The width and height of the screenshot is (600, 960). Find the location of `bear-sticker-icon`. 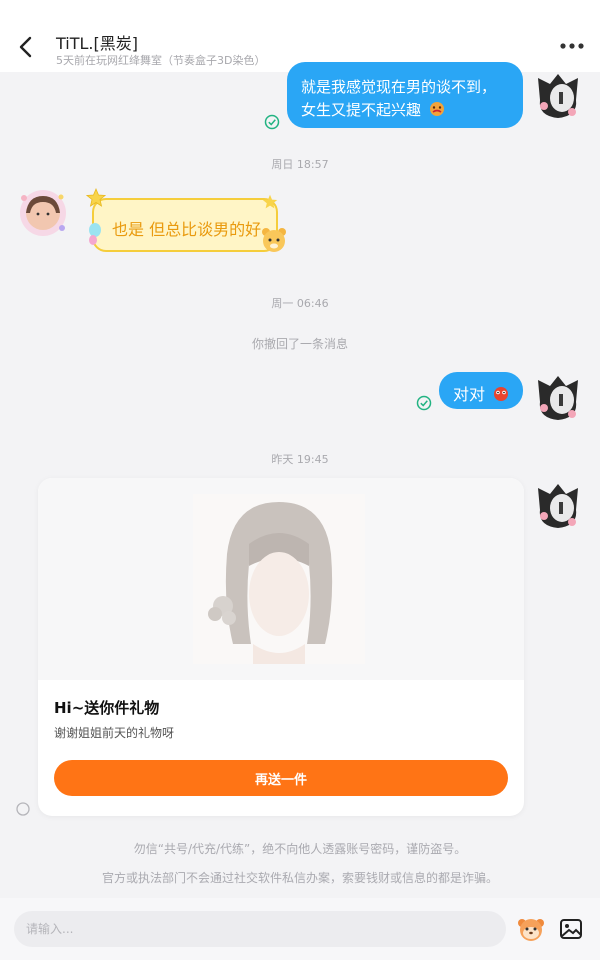

bear-sticker-icon is located at coordinates (274, 240).